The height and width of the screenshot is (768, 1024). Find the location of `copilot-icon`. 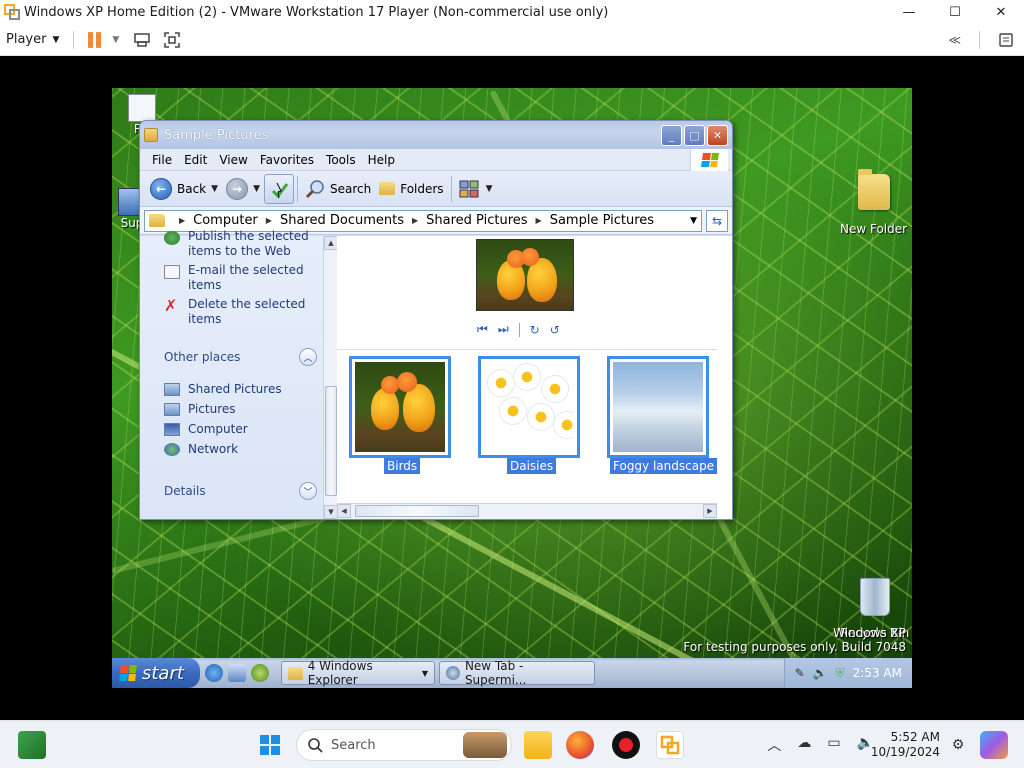

copilot-icon is located at coordinates (994, 745).